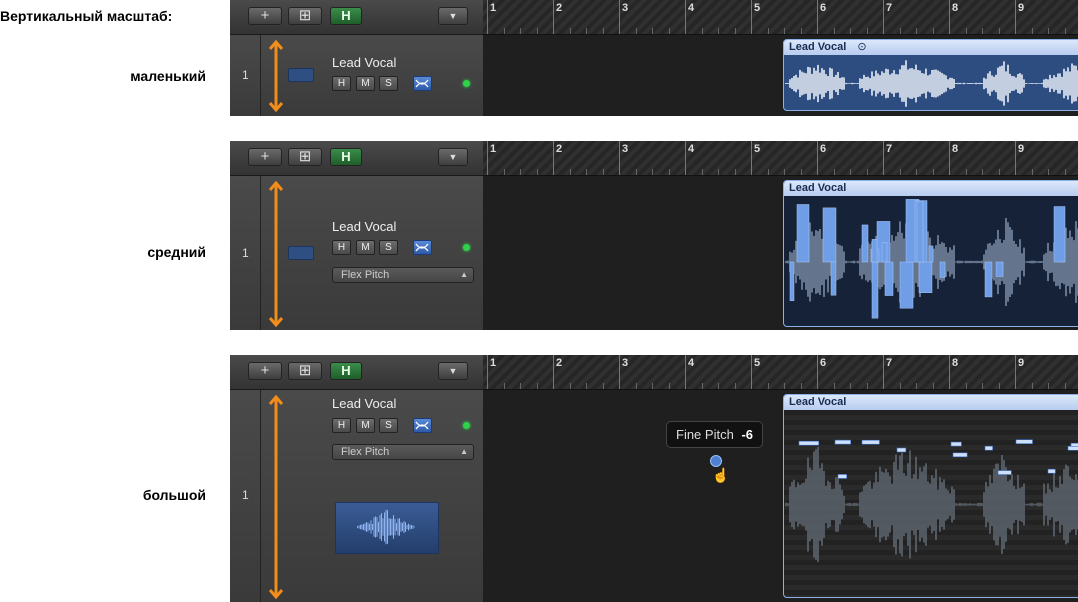 The height and width of the screenshot is (602, 1078). I want to click on audio-region: Lead Vocal ⊙, so click(930, 75).